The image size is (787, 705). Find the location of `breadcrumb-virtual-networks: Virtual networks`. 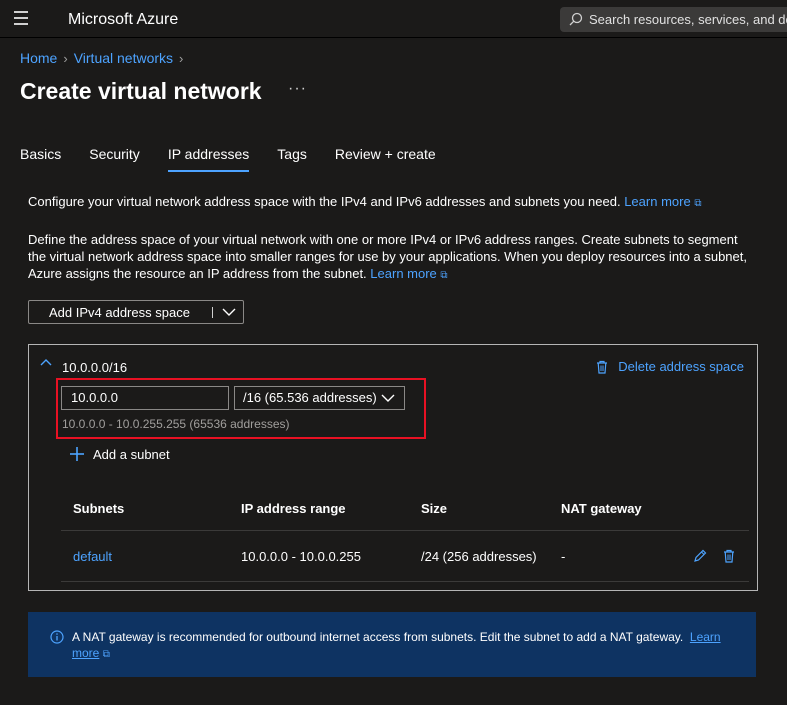

breadcrumb-virtual-networks: Virtual networks is located at coordinates (123, 58).